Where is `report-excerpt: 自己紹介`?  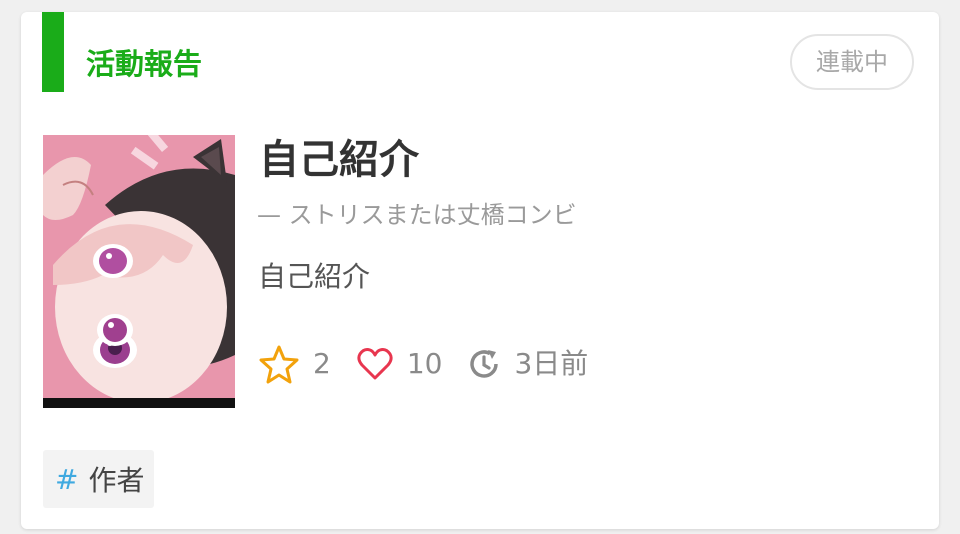 report-excerpt: 自己紹介 is located at coordinates (314, 276).